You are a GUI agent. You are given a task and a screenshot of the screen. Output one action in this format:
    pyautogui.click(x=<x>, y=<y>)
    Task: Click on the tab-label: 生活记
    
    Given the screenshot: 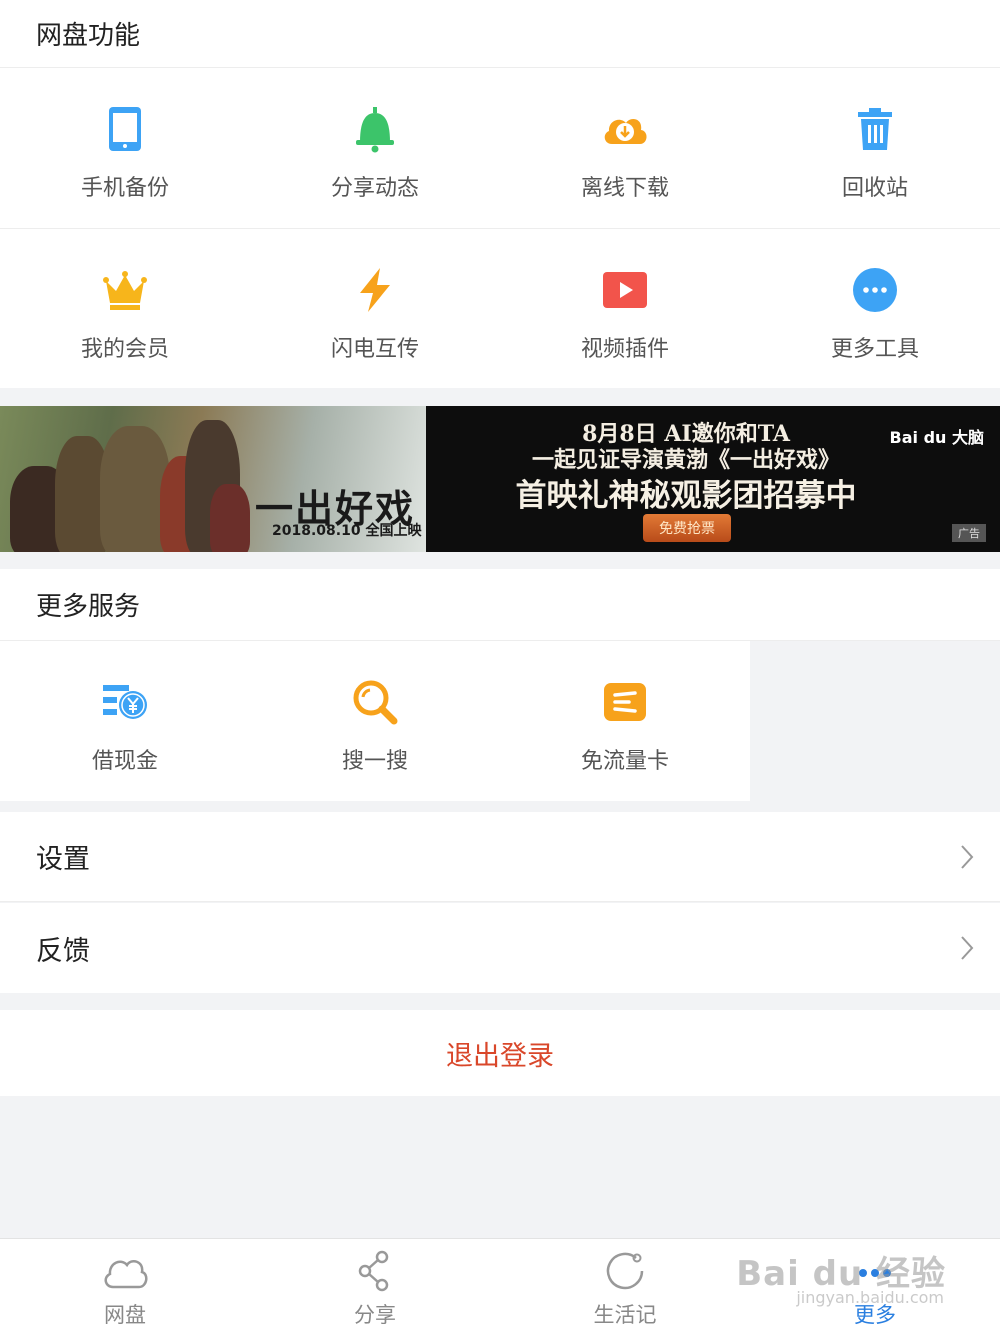 What is the action you would take?
    pyautogui.click(x=625, y=1315)
    